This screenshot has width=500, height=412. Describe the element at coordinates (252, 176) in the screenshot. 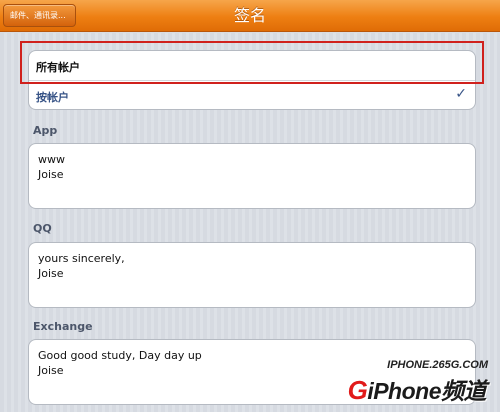

I see `signature-field-app: www Joise` at that location.